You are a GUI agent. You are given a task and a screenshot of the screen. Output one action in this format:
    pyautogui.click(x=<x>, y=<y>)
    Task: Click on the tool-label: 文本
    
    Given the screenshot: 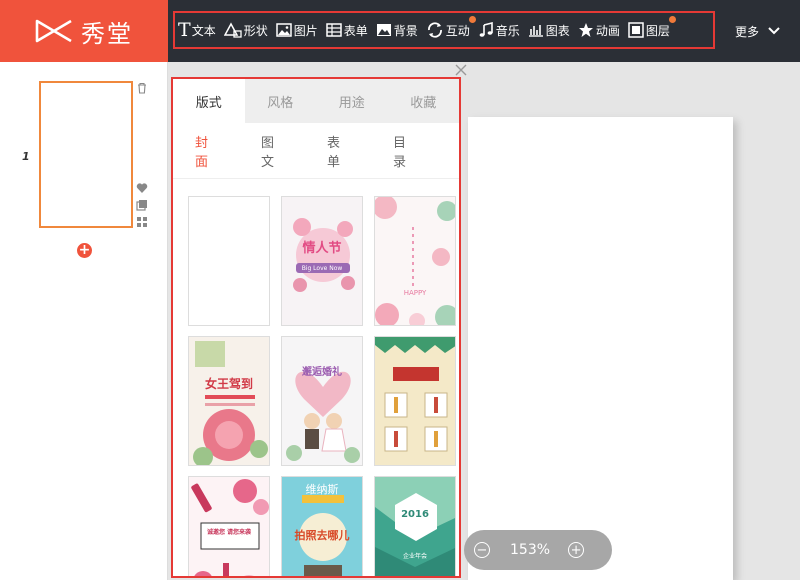 What is the action you would take?
    pyautogui.click(x=203, y=30)
    